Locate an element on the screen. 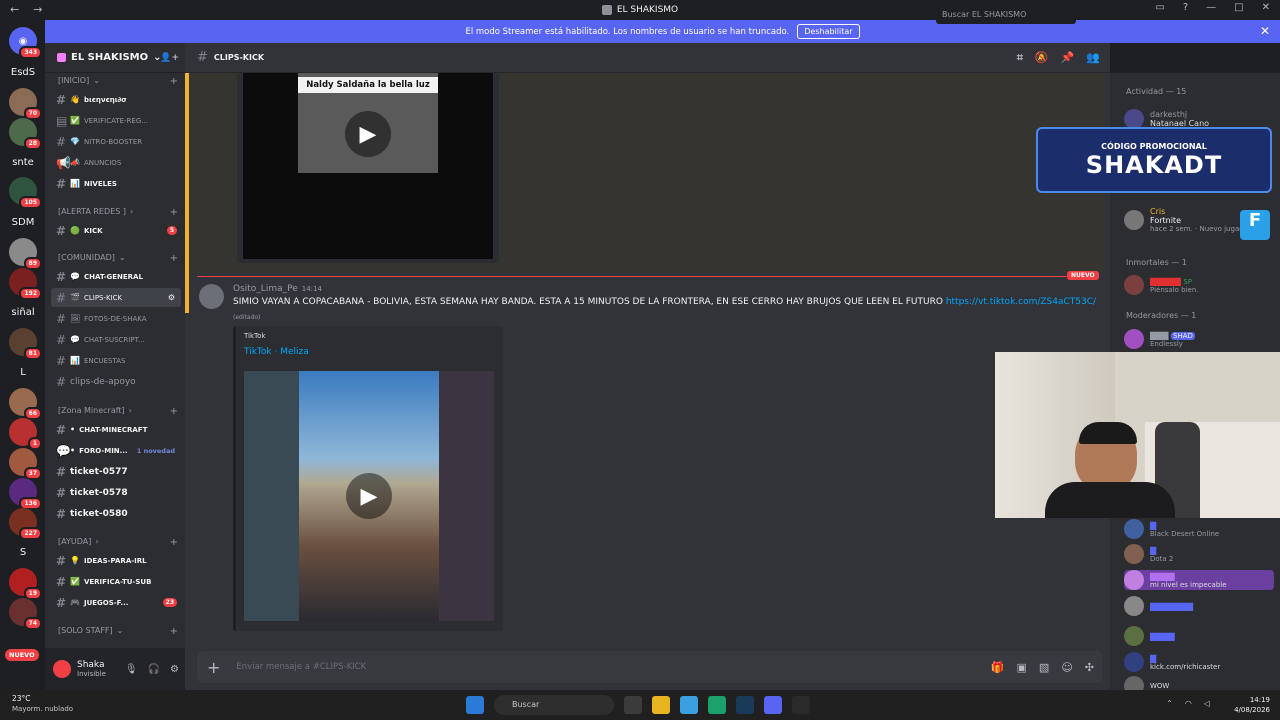 The height and width of the screenshot is (720, 1280). guild-item: 1 is located at coordinates (25, 434).